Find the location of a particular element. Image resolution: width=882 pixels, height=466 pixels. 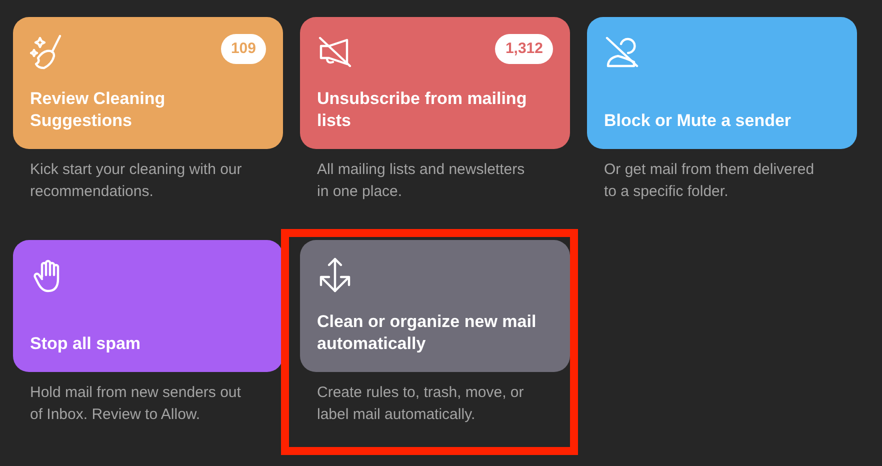

card: Stop all spam is located at coordinates (148, 306).